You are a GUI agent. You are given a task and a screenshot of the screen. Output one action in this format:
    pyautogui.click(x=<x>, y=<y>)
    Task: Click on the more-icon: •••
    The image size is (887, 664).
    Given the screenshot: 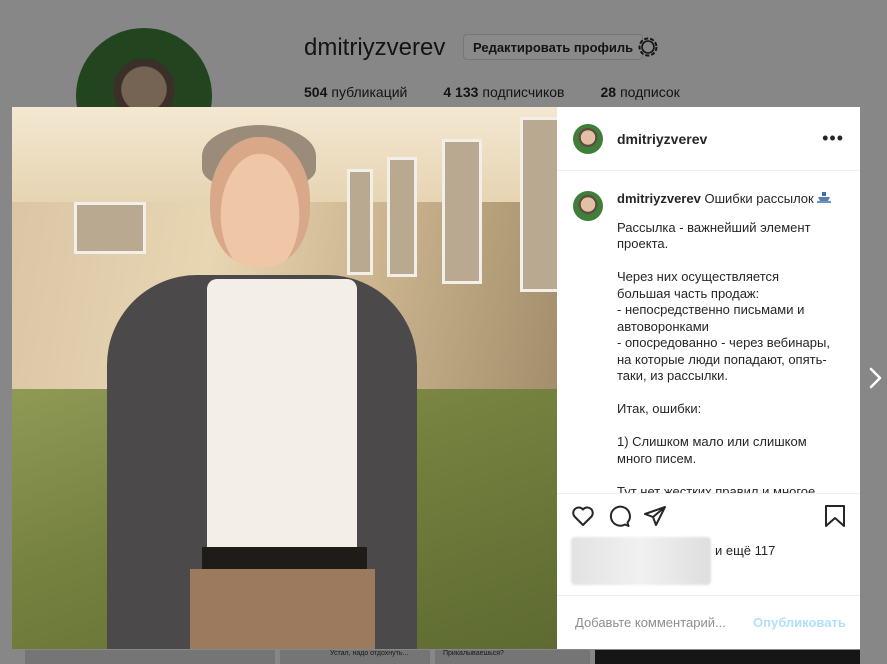 What is the action you would take?
    pyautogui.click(x=833, y=138)
    